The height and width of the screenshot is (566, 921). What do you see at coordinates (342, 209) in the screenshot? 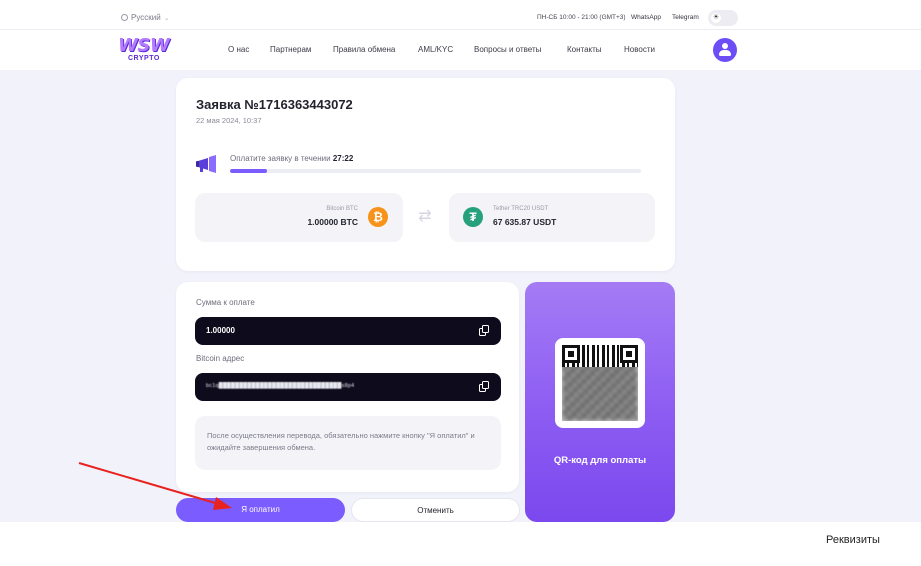
I see `from-currency-label: Bitcoin BTC` at bounding box center [342, 209].